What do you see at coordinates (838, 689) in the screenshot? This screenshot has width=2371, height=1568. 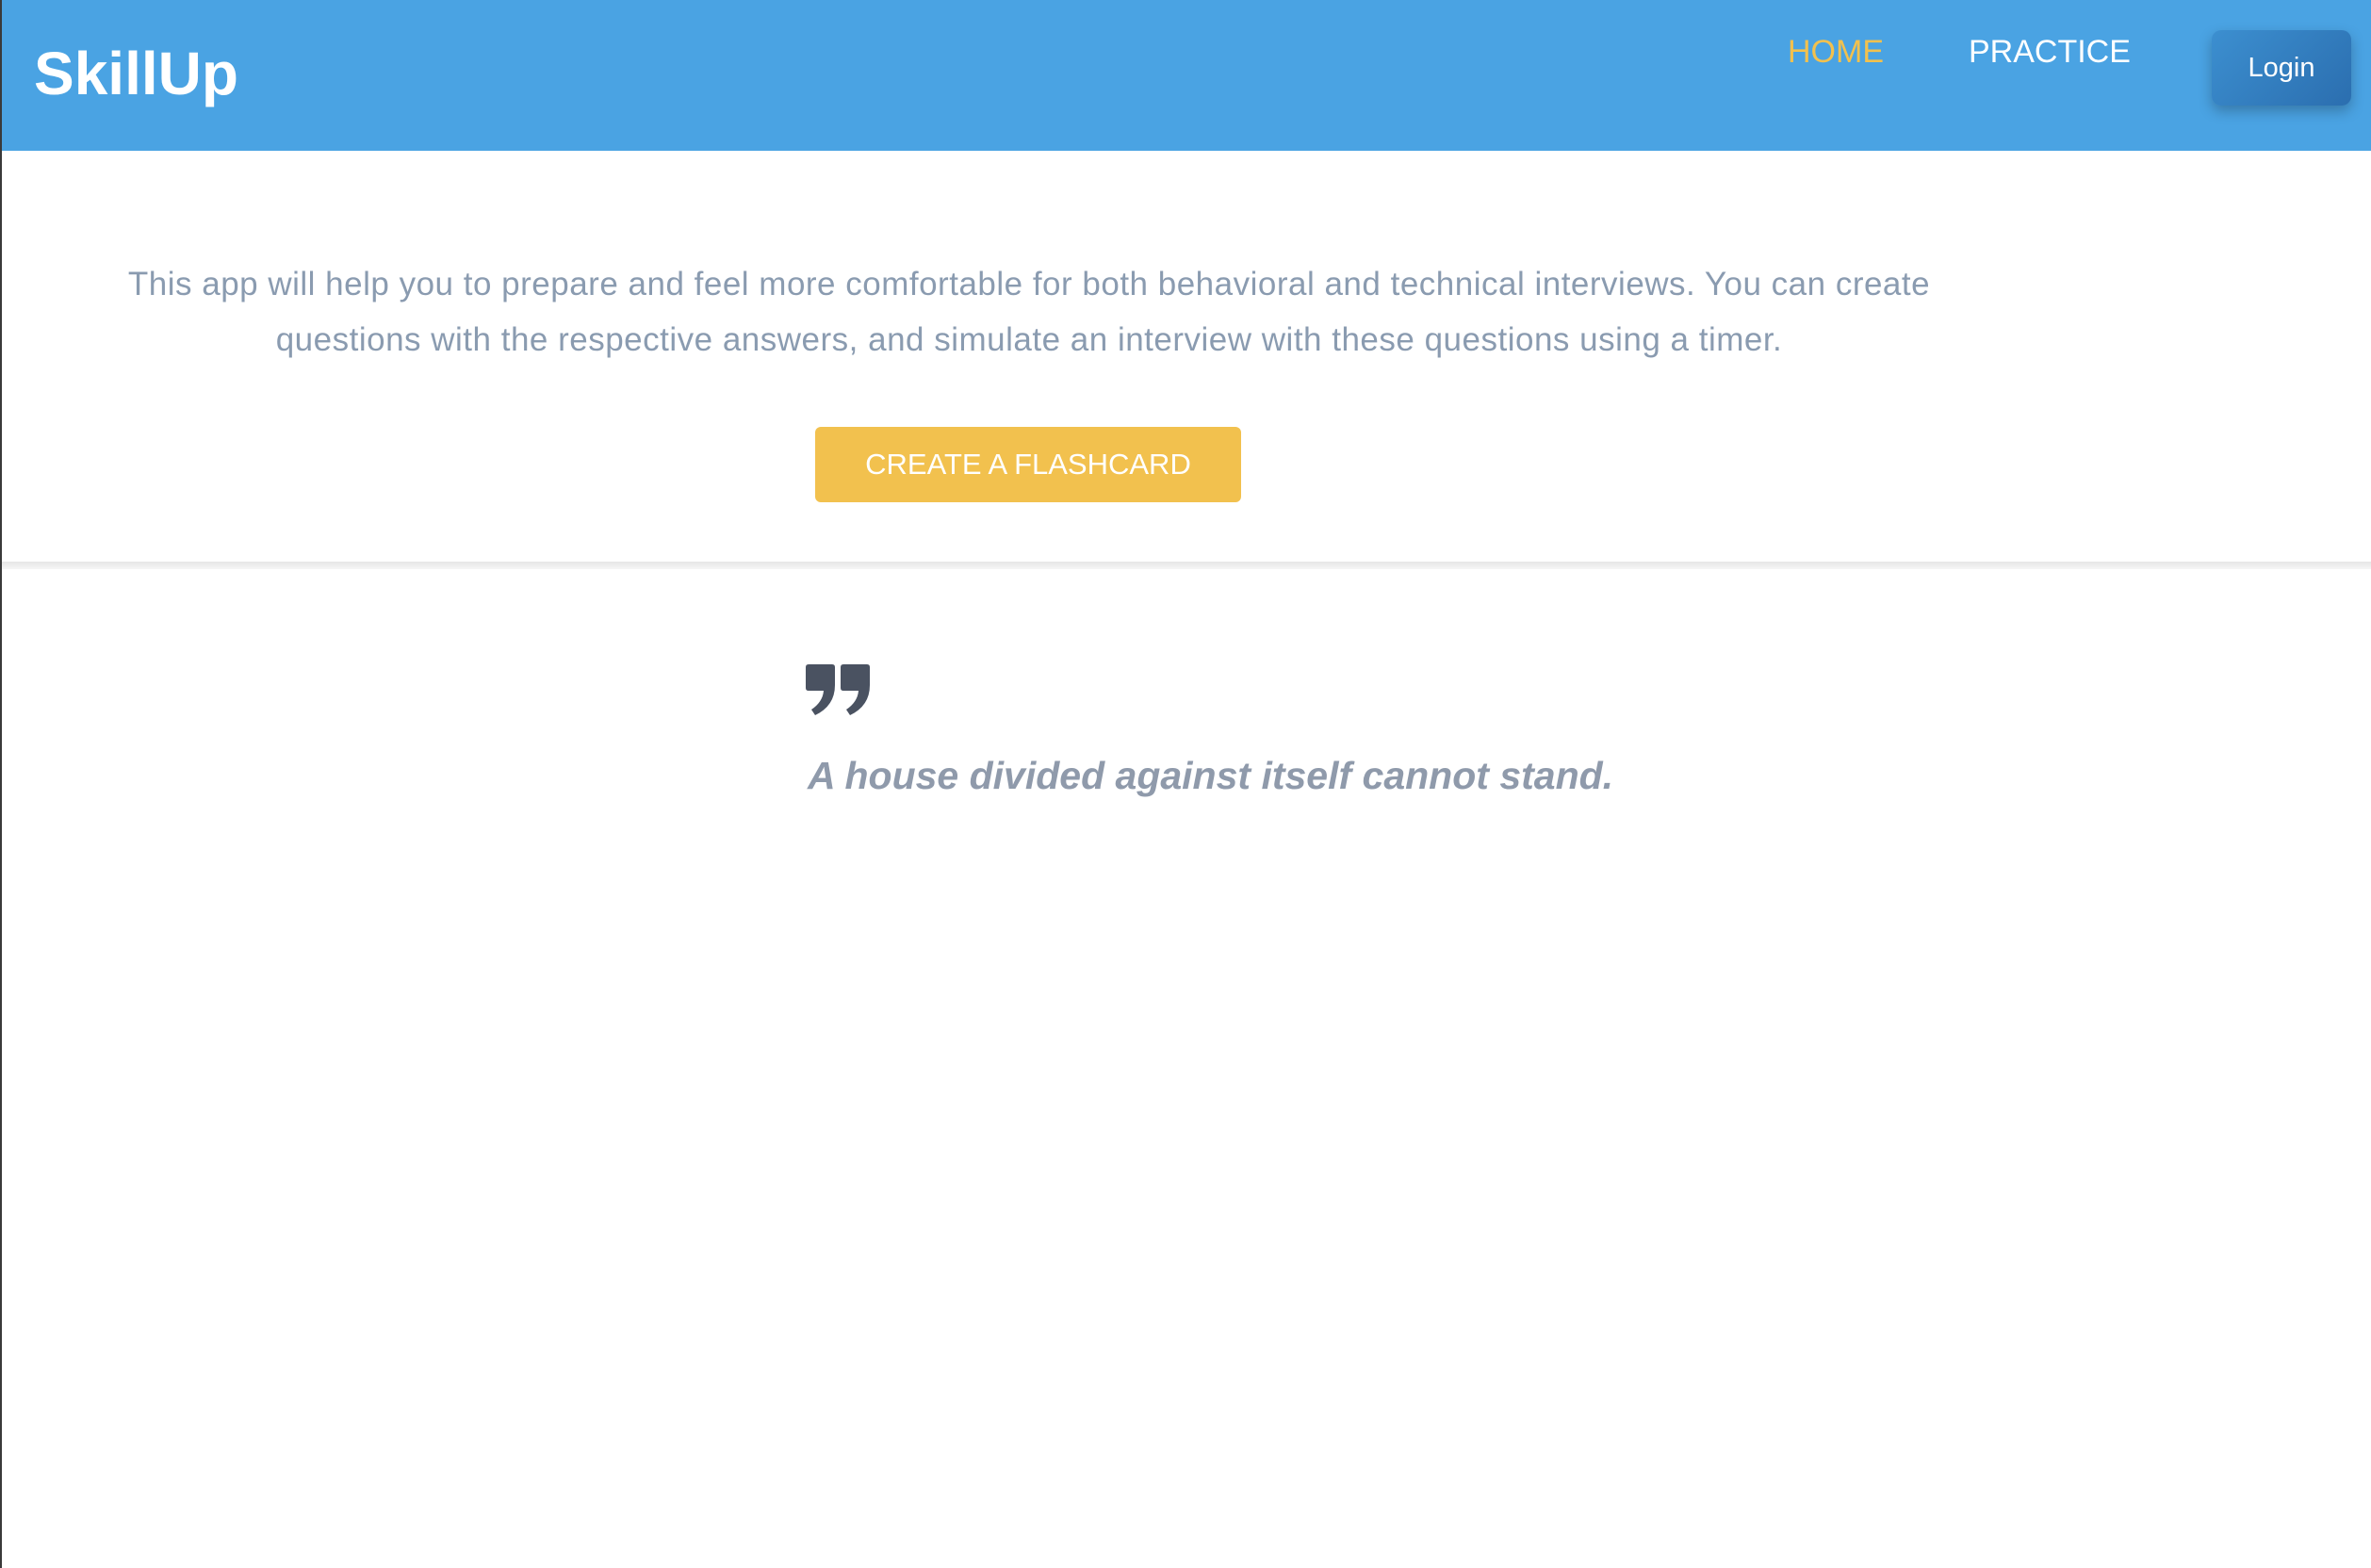 I see `quote-icon` at bounding box center [838, 689].